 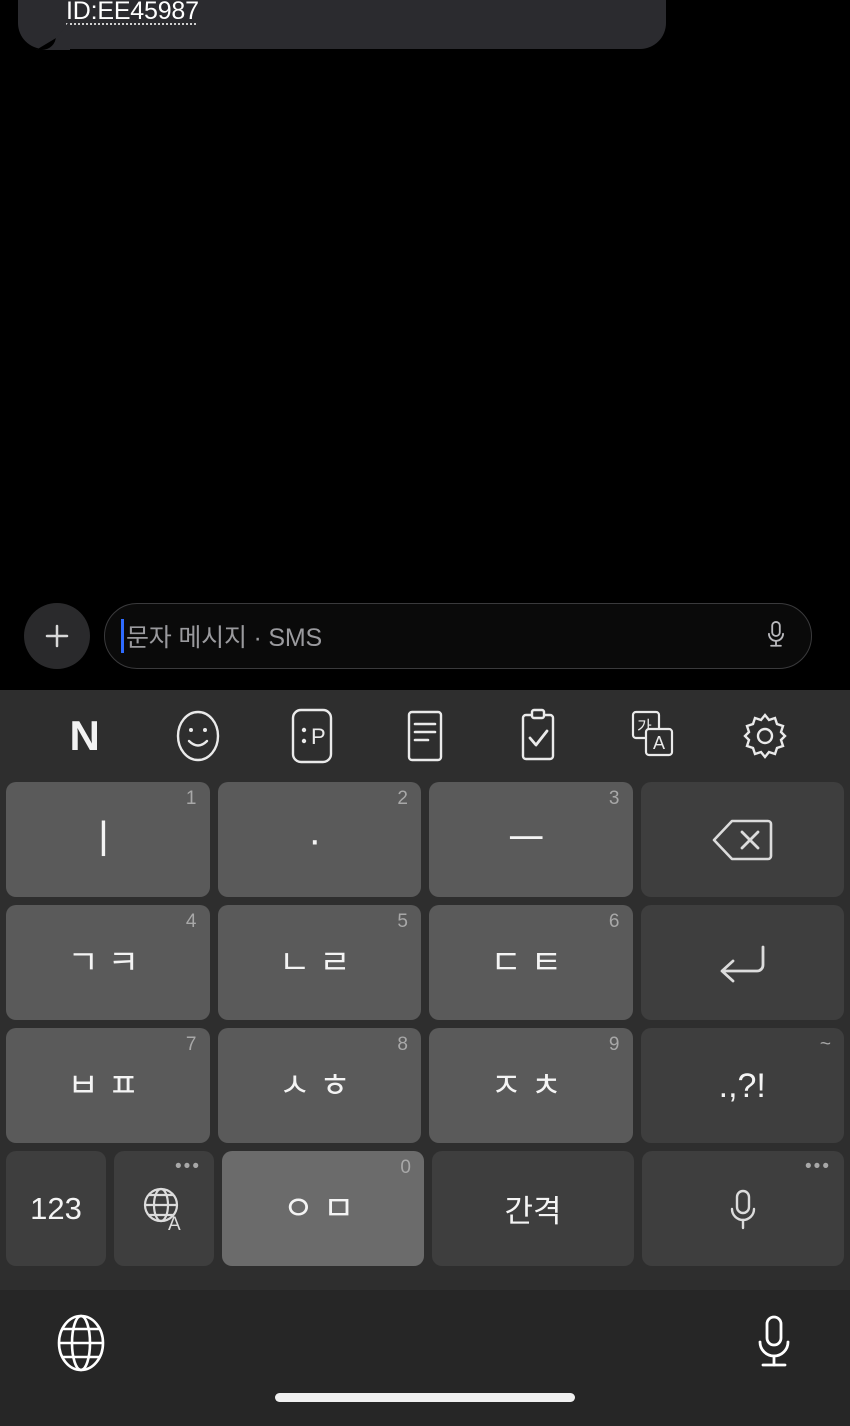 I want to click on key-label: ㅡ, so click(x=530, y=839).